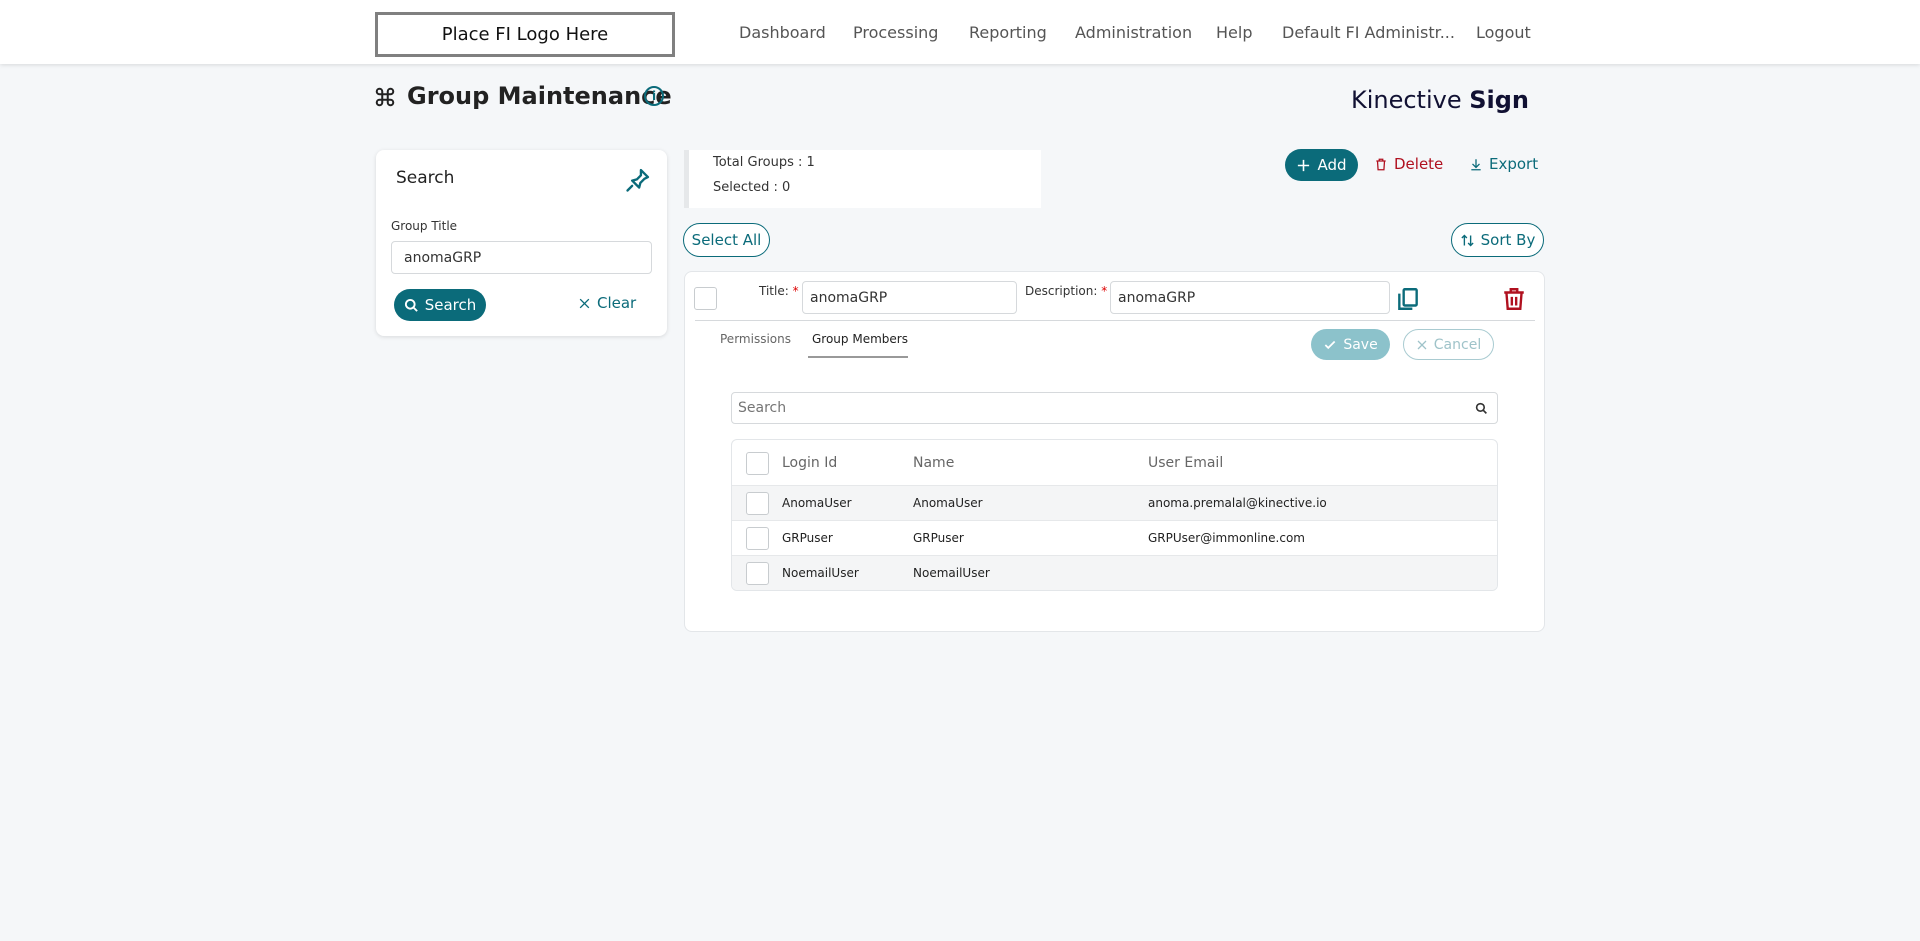 This screenshot has height=941, width=1920. I want to click on member-search-input, so click(1114, 408).